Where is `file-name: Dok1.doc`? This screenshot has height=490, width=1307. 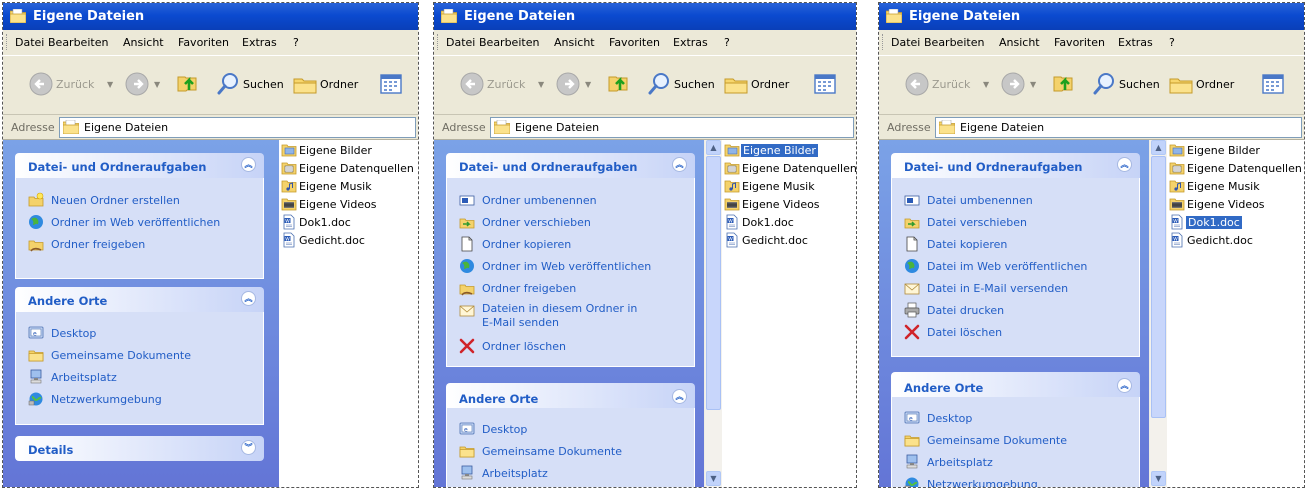
file-name: Dok1.doc is located at coordinates (325, 222).